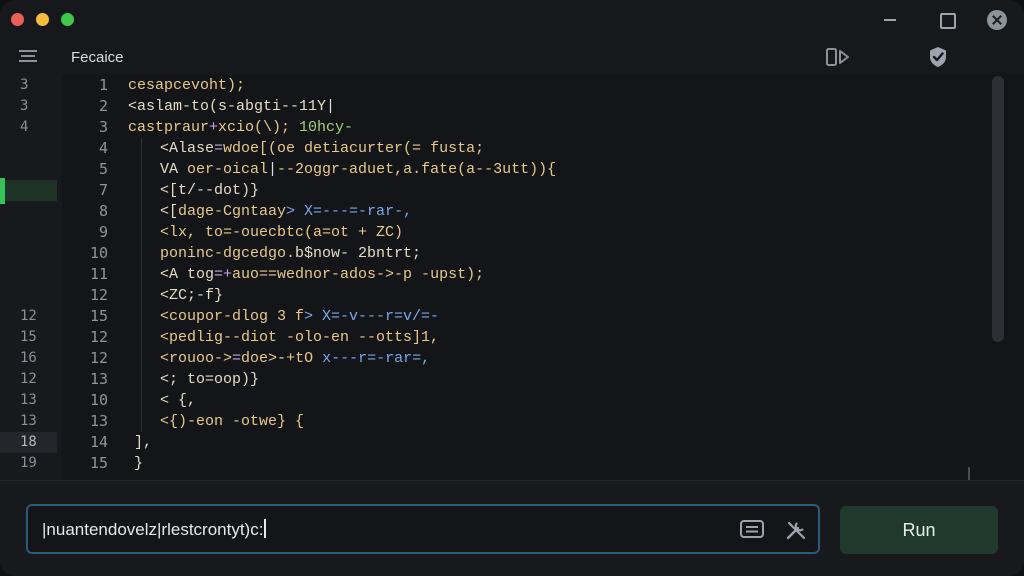 Image resolution: width=1024 pixels, height=576 pixels. What do you see at coordinates (103, 190) in the screenshot?
I see `line-number: 7` at bounding box center [103, 190].